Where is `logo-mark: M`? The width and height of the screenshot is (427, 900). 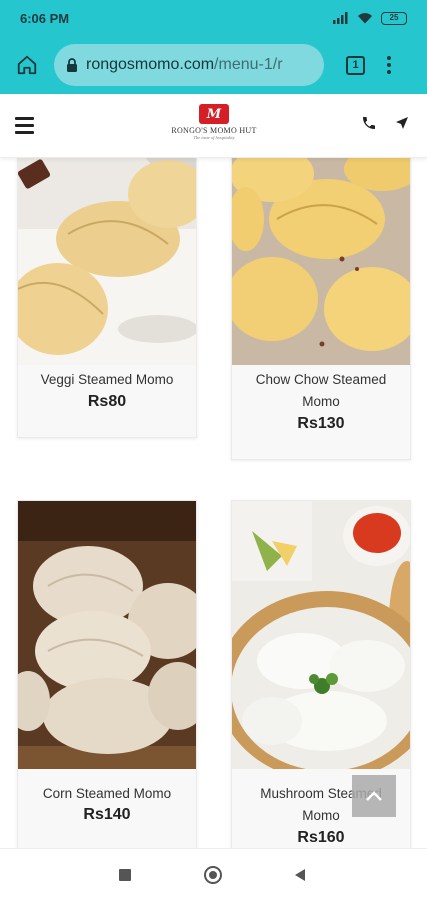 logo-mark: M is located at coordinates (214, 114).